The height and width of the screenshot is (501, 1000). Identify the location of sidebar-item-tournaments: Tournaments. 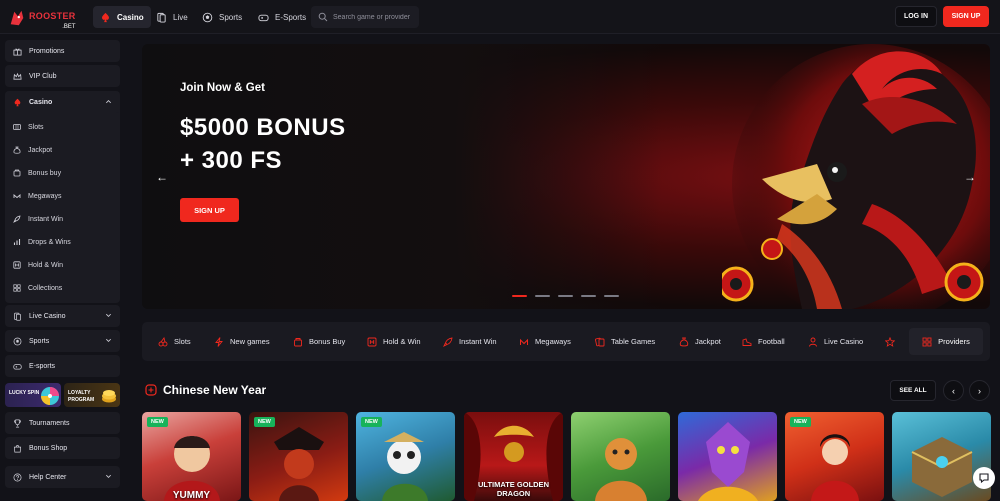
(62, 423).